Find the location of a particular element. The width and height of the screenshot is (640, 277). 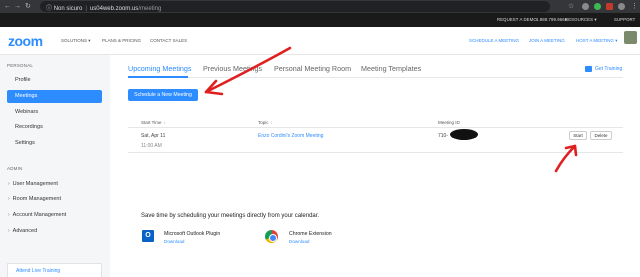

arrow-to-start-button is located at coordinates (565, 158).